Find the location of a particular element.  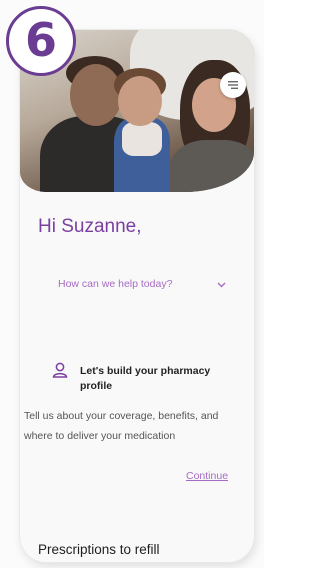

prescriptions-section-title: Prescriptions to refill is located at coordinates (99, 549).